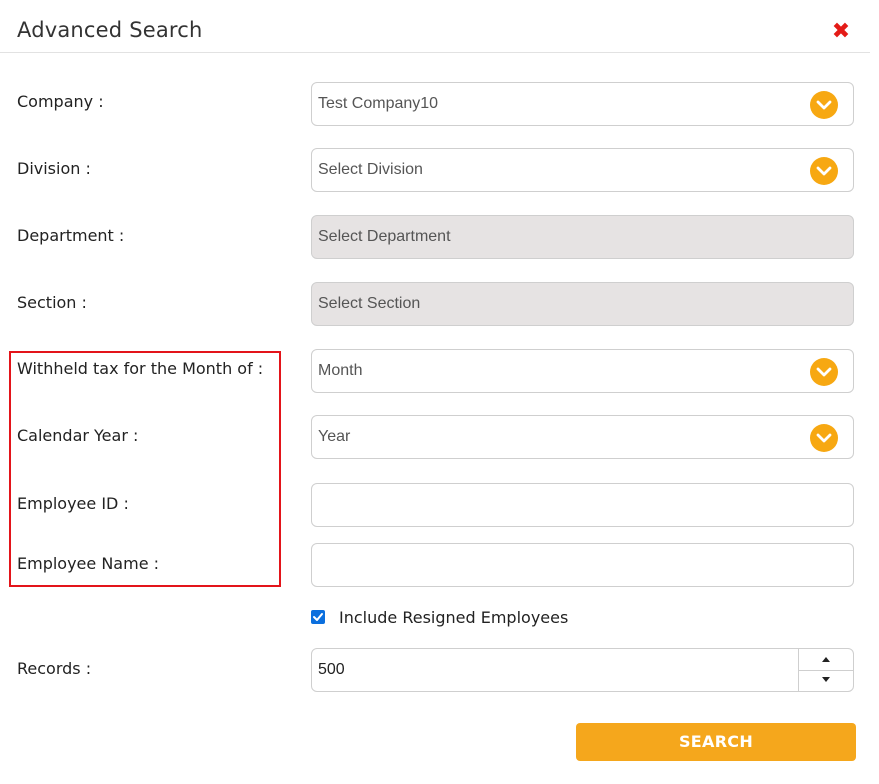 This screenshot has width=879, height=784. I want to click on division-label: Division :, so click(54, 168).